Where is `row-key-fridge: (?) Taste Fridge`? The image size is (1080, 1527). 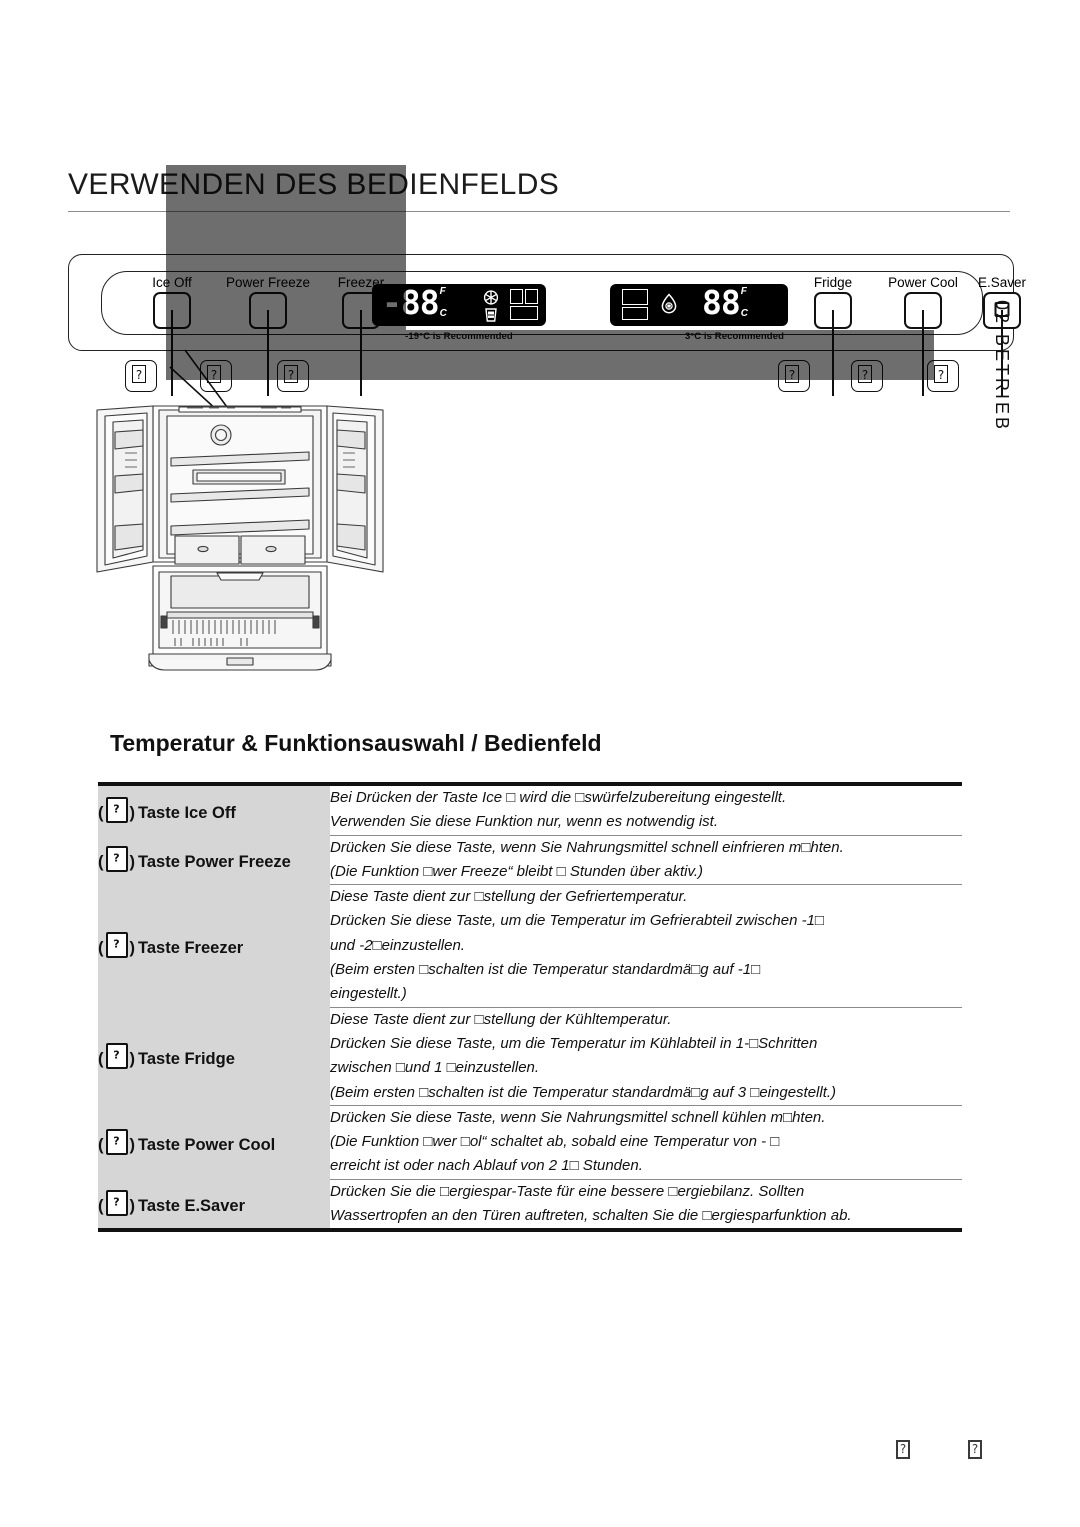 row-key-fridge: (?) Taste Fridge is located at coordinates (214, 1056).